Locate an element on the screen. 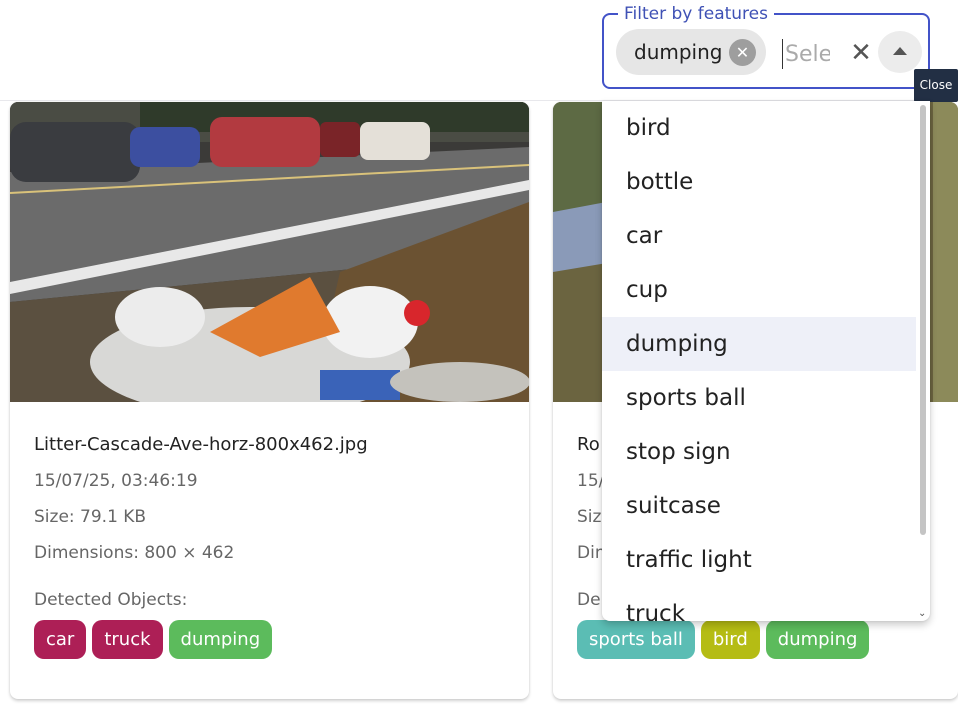  tooltip: Close is located at coordinates (936, 85).